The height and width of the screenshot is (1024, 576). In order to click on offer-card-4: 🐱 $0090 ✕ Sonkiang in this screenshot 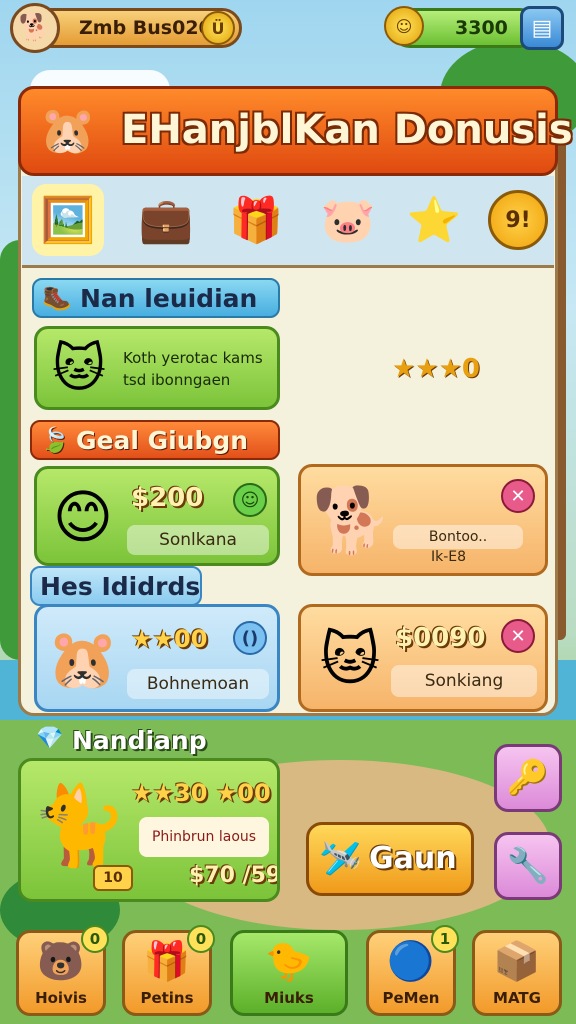, I will do `click(423, 658)`.